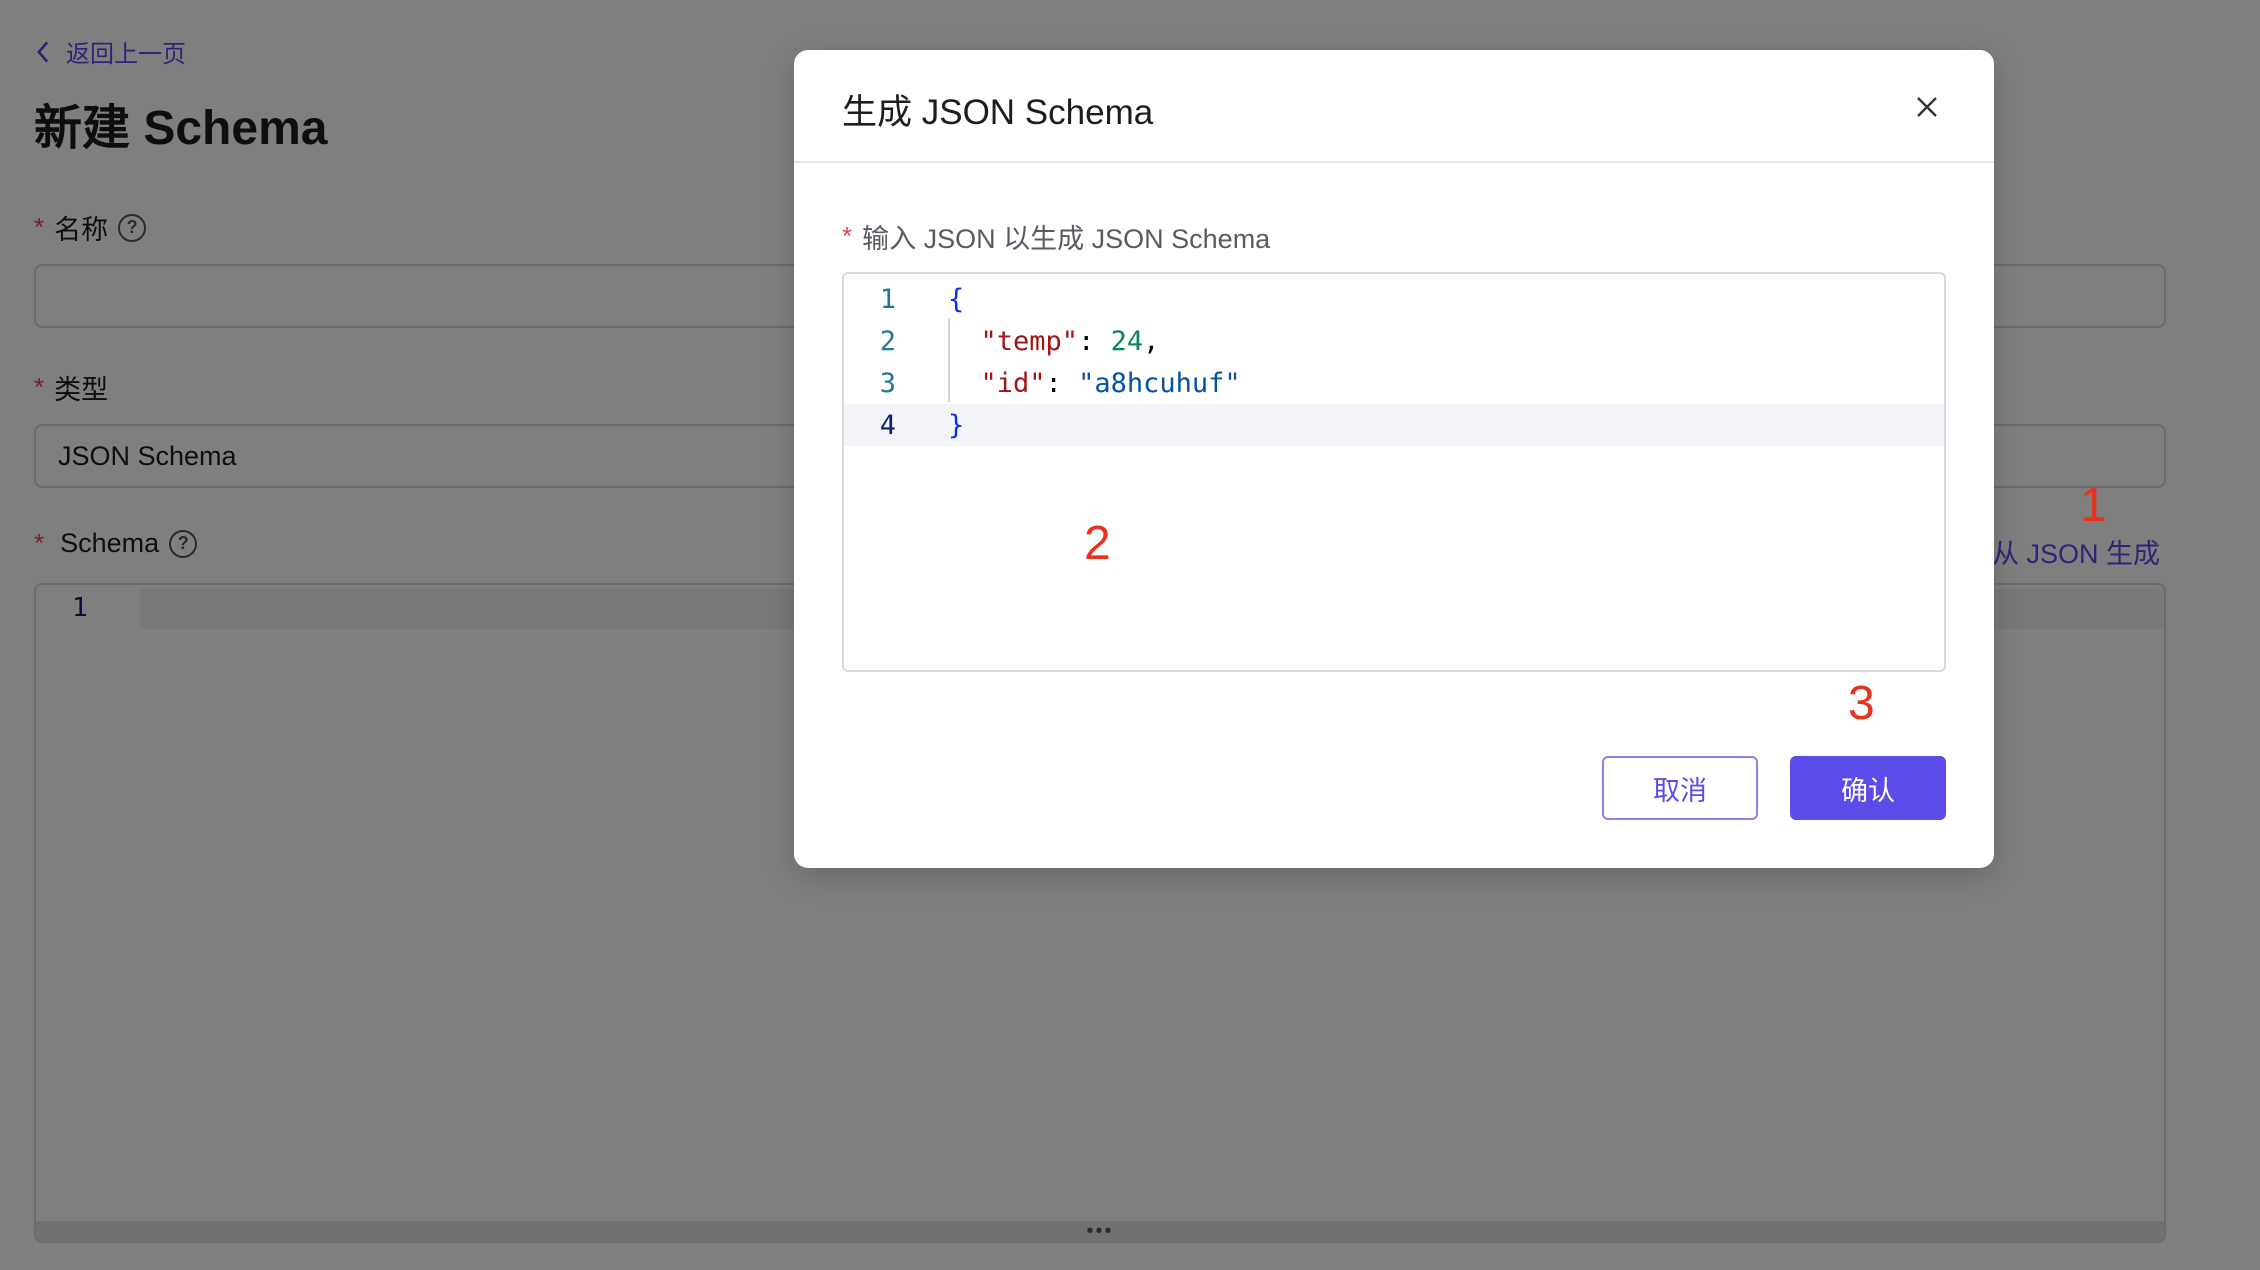 This screenshot has height=1270, width=2260. I want to click on line-code: }, so click(956, 425).